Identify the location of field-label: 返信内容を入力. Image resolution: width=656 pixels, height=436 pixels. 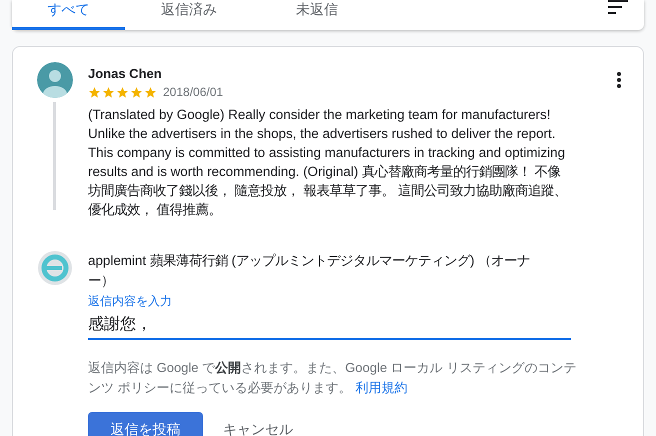
(130, 301).